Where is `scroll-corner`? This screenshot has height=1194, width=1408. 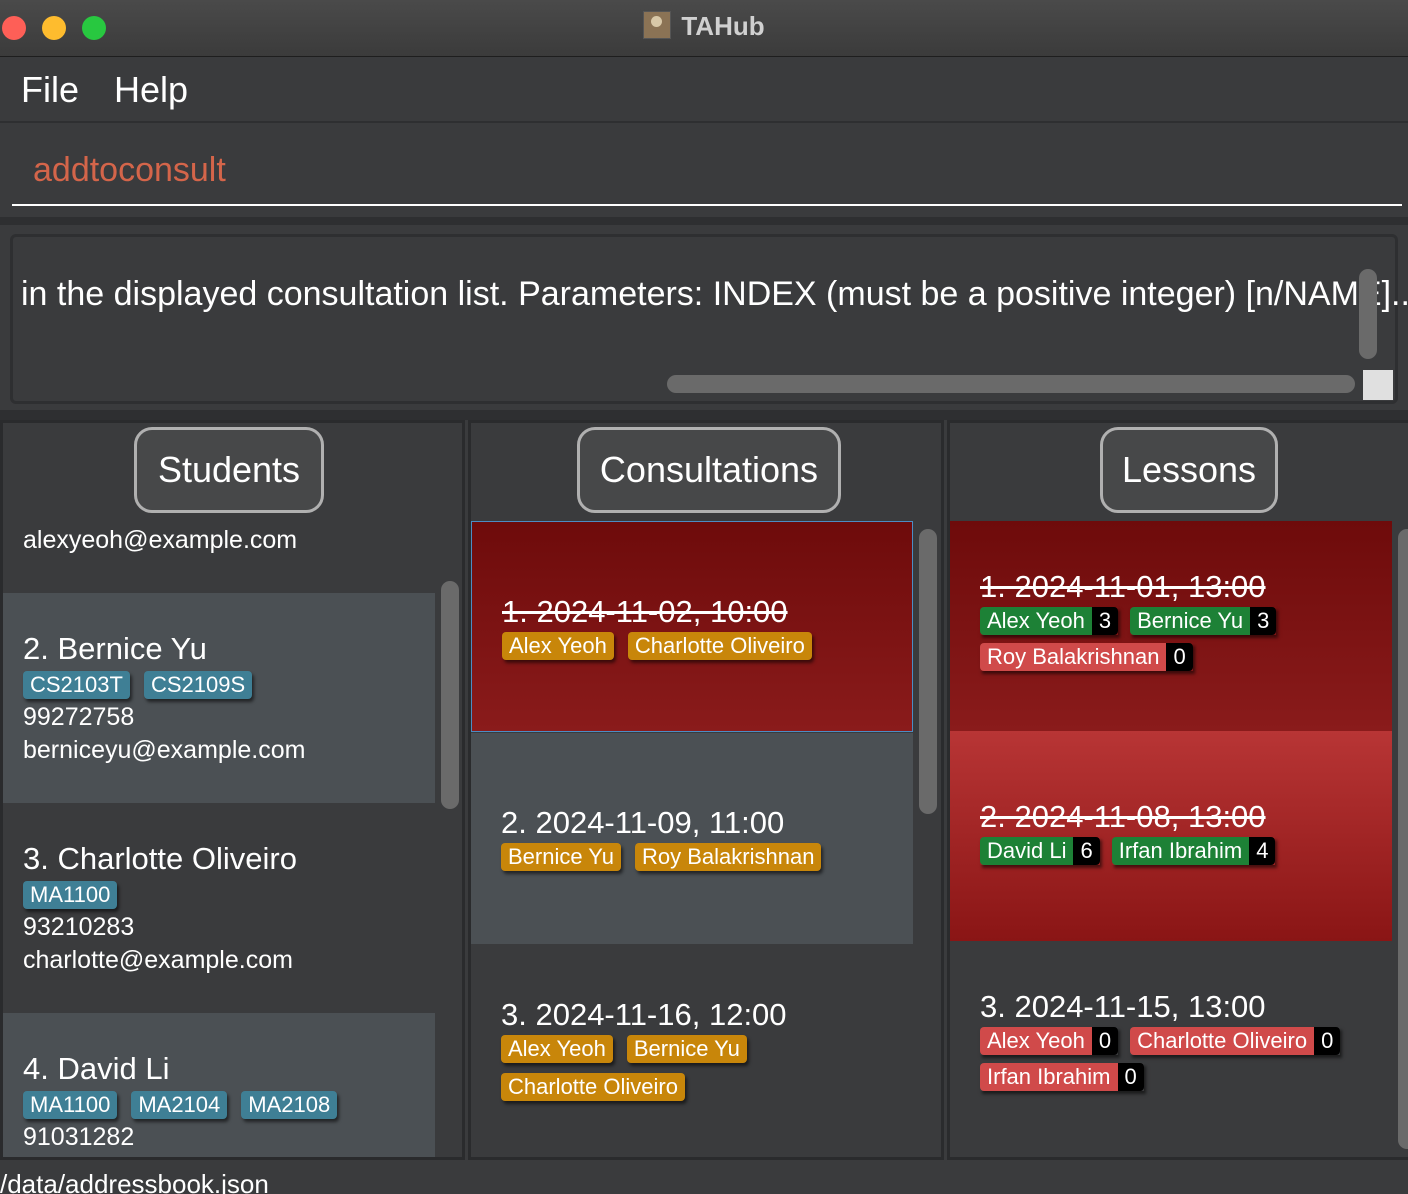 scroll-corner is located at coordinates (1378, 385).